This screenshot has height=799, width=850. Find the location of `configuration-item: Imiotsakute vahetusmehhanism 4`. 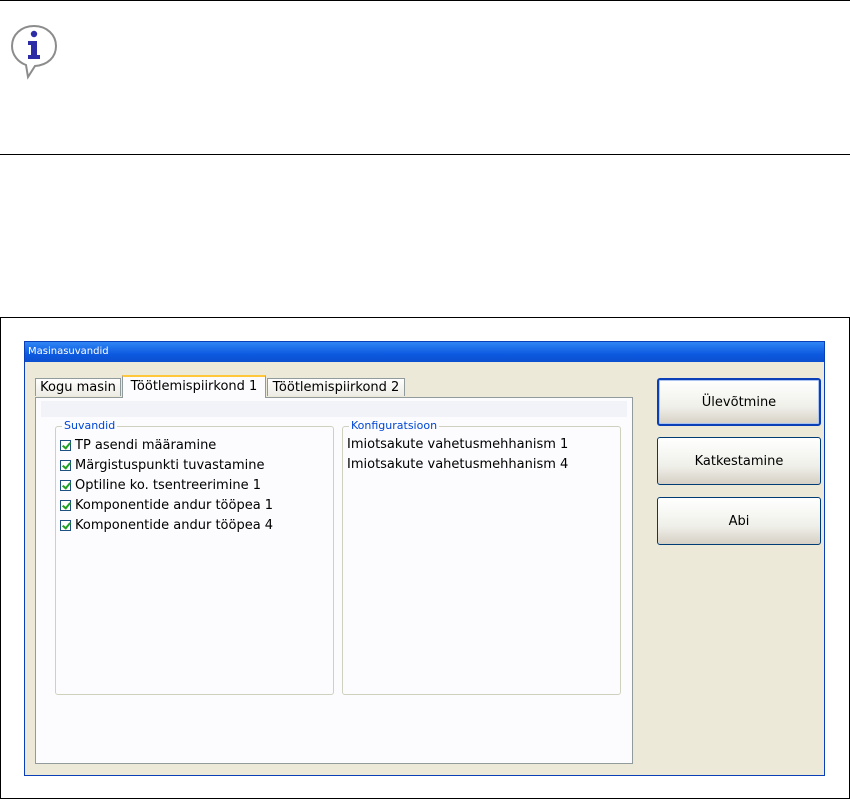

configuration-item: Imiotsakute vahetusmehhanism 4 is located at coordinates (458, 464).